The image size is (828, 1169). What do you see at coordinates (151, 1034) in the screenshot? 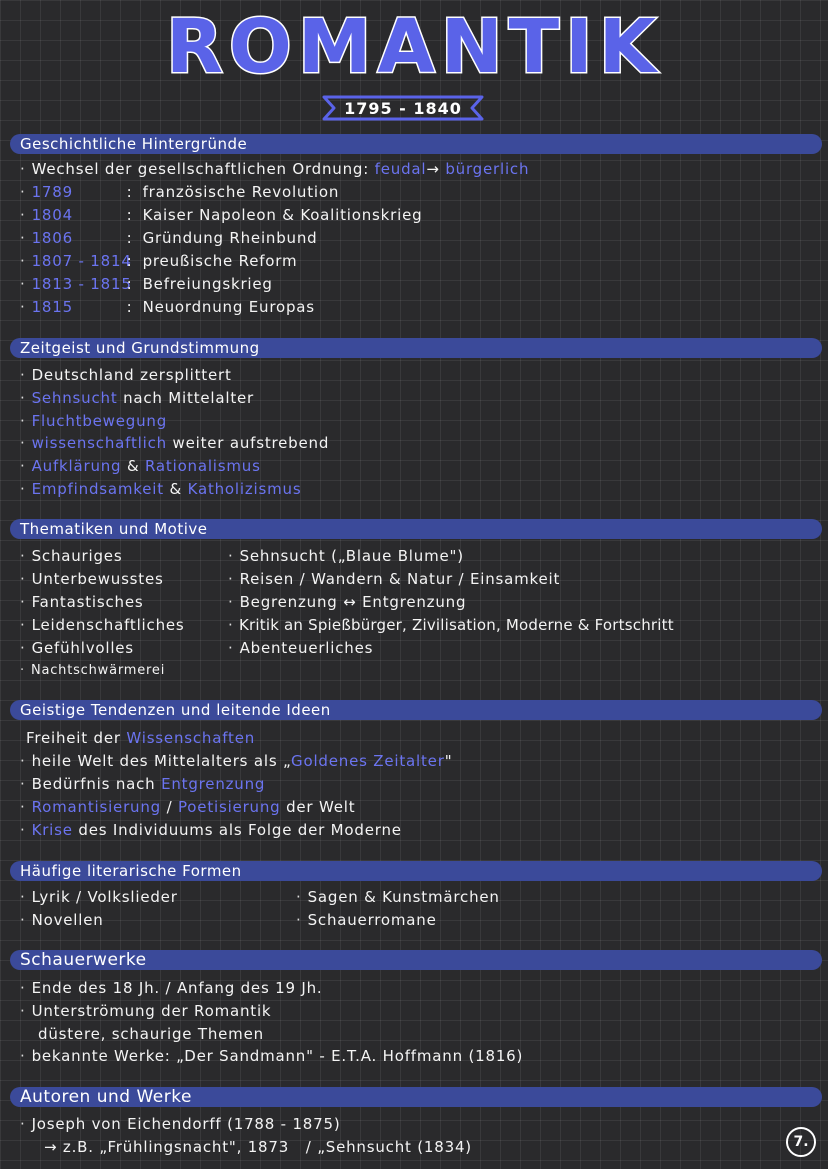
I see `list-item: düstere, schaurige Themen` at bounding box center [151, 1034].